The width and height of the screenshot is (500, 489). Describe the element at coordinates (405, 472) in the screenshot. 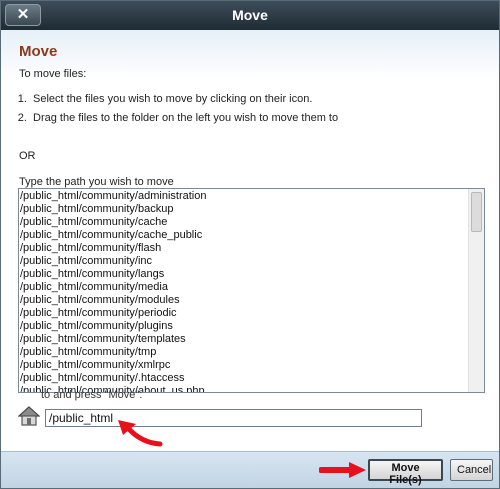

I see `move-files-button: Move File(s)` at that location.